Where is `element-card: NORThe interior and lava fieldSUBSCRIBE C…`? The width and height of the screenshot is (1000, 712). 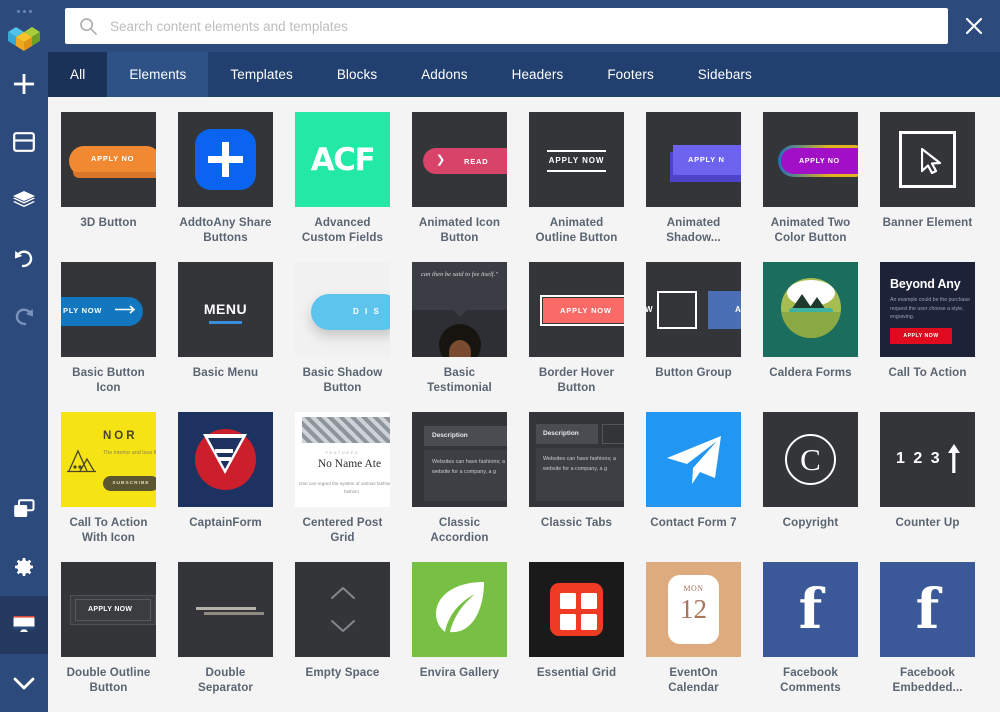 element-card: NORThe interior and lava fieldSUBSCRIBE C… is located at coordinates (108, 487).